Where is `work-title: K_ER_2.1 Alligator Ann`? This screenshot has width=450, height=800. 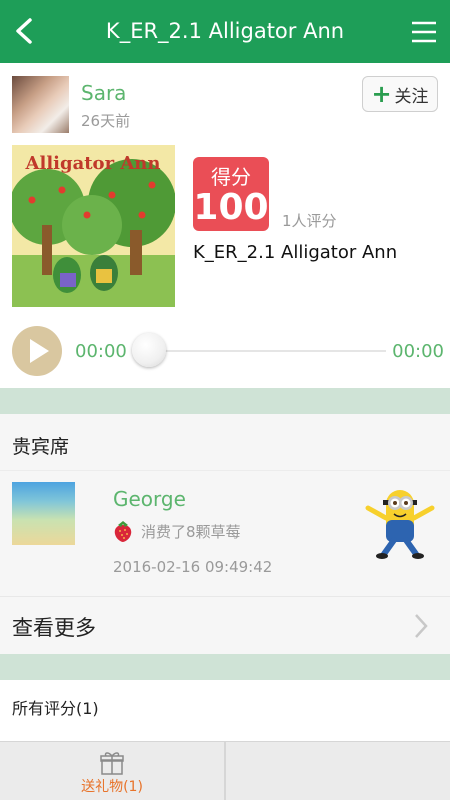 work-title: K_ER_2.1 Alligator Ann is located at coordinates (295, 252).